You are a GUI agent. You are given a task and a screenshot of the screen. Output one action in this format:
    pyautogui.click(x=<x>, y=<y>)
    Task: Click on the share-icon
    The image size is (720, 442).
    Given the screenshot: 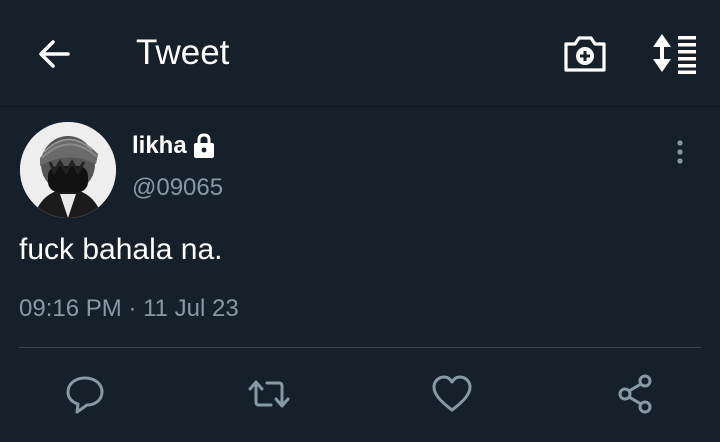 What is the action you would take?
    pyautogui.click(x=636, y=394)
    